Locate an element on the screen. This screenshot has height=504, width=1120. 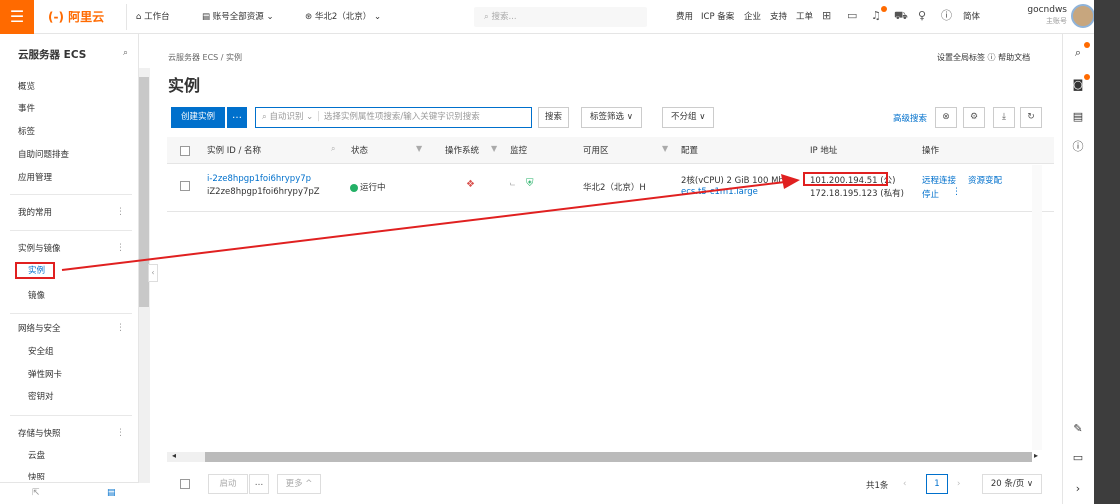
table-hscroll is located at coordinates (618, 457).